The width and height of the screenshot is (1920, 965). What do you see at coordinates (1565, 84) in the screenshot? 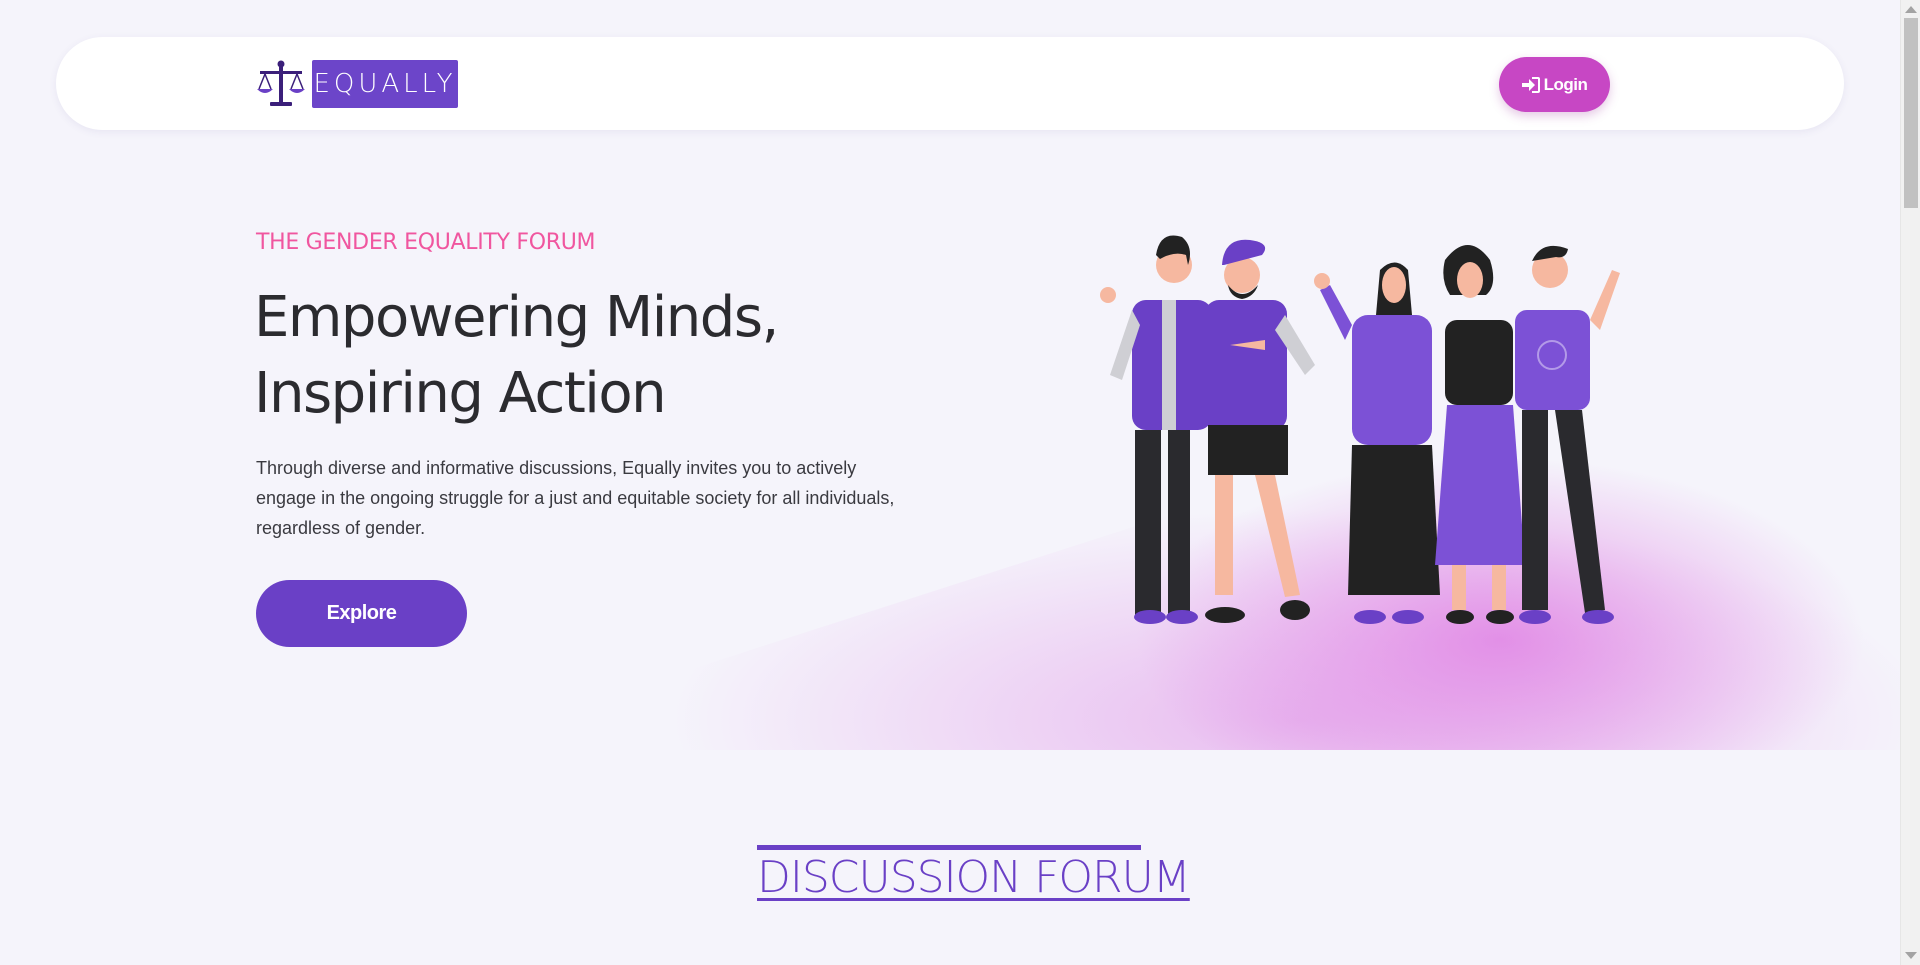
I see `login-label: Login` at bounding box center [1565, 84].